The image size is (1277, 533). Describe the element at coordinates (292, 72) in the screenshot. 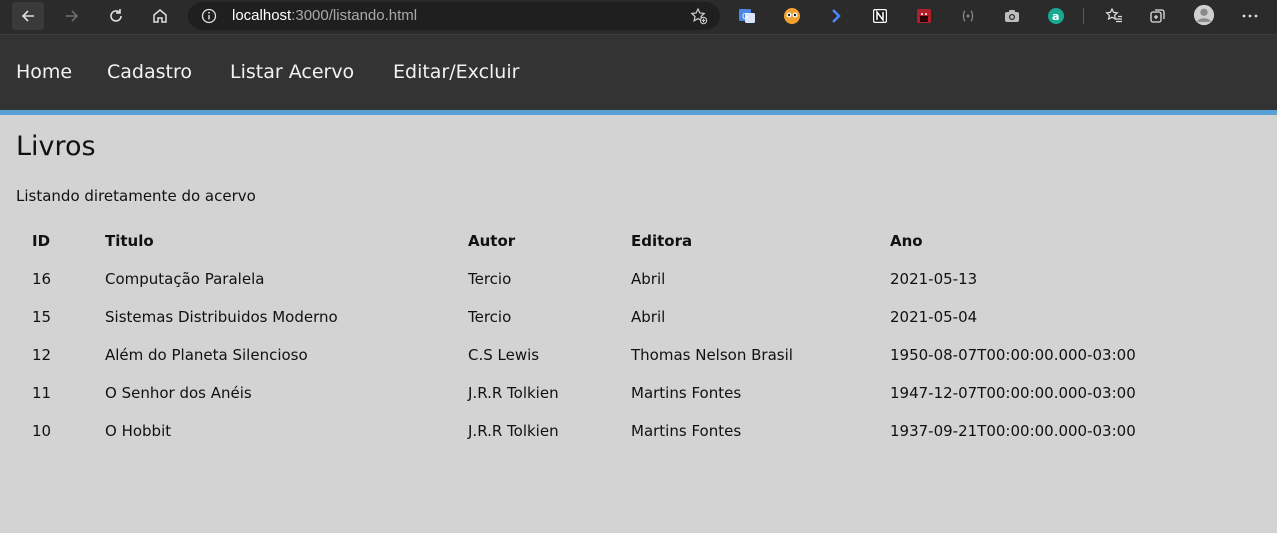

I see `nav-link-listar-acervo: Listar Acervo` at that location.